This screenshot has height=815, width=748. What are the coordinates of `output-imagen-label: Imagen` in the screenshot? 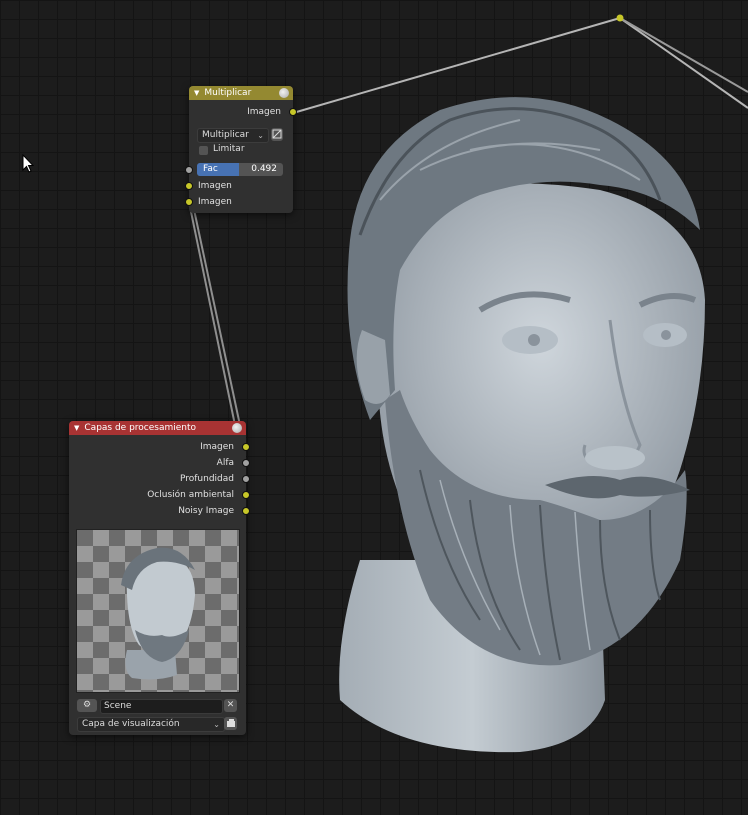 It's located at (217, 447).